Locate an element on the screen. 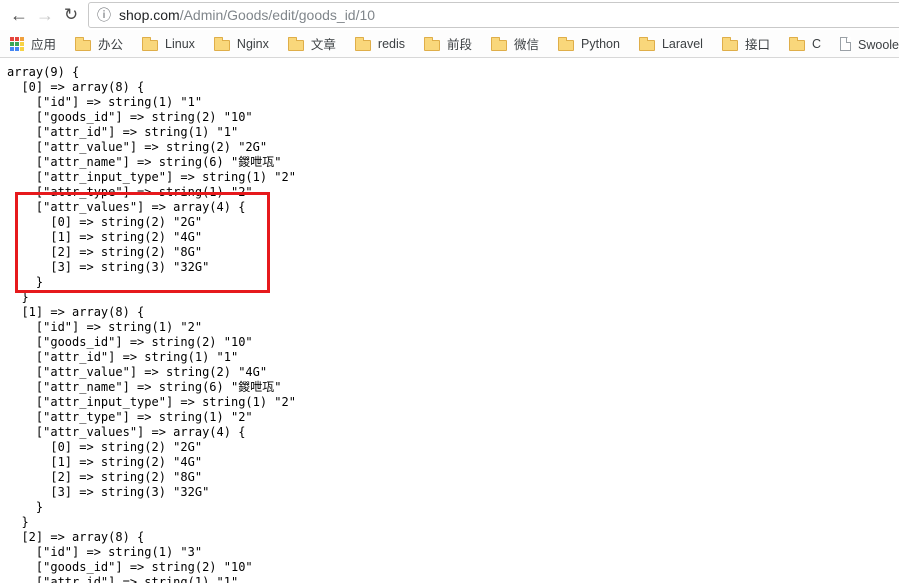 The height and width of the screenshot is (583, 899). back-button: ← is located at coordinates (19, 15).